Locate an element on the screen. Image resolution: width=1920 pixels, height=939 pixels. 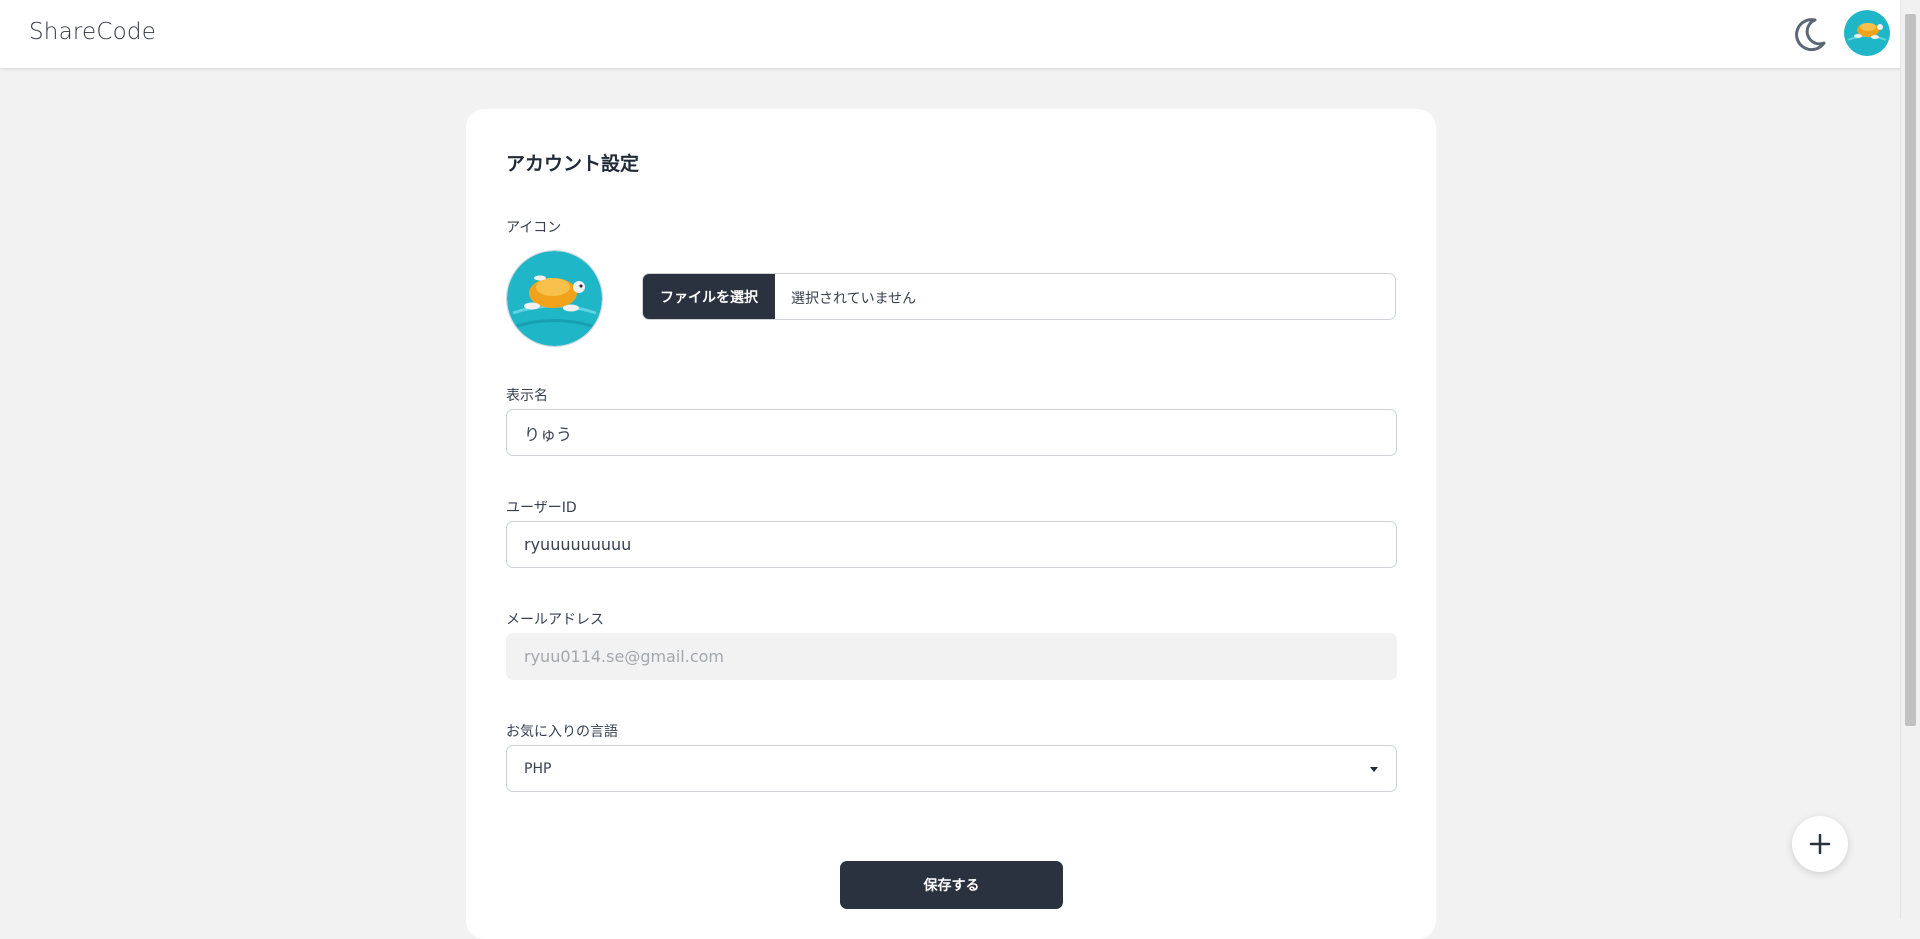
brand-logo: ShareCode is located at coordinates (92, 32).